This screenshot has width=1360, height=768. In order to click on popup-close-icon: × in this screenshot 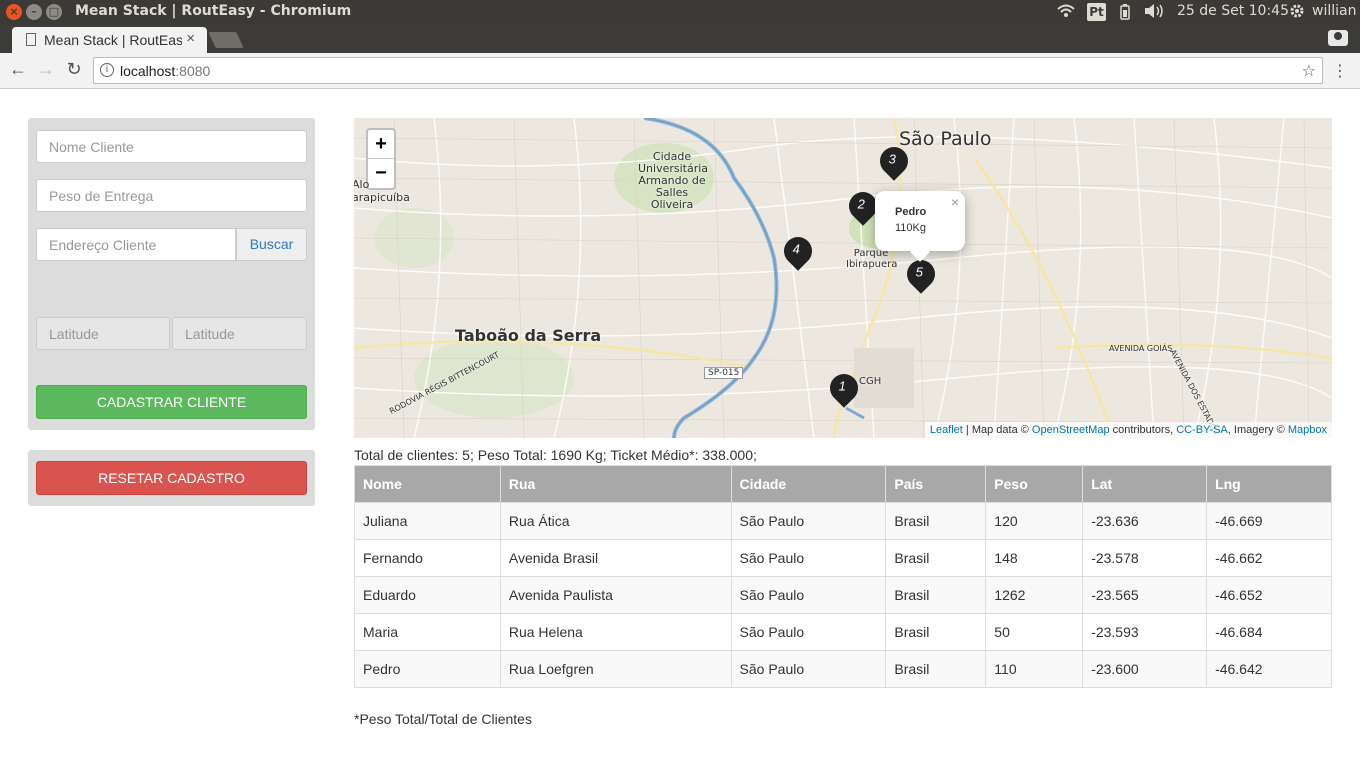, I will do `click(955, 202)`.